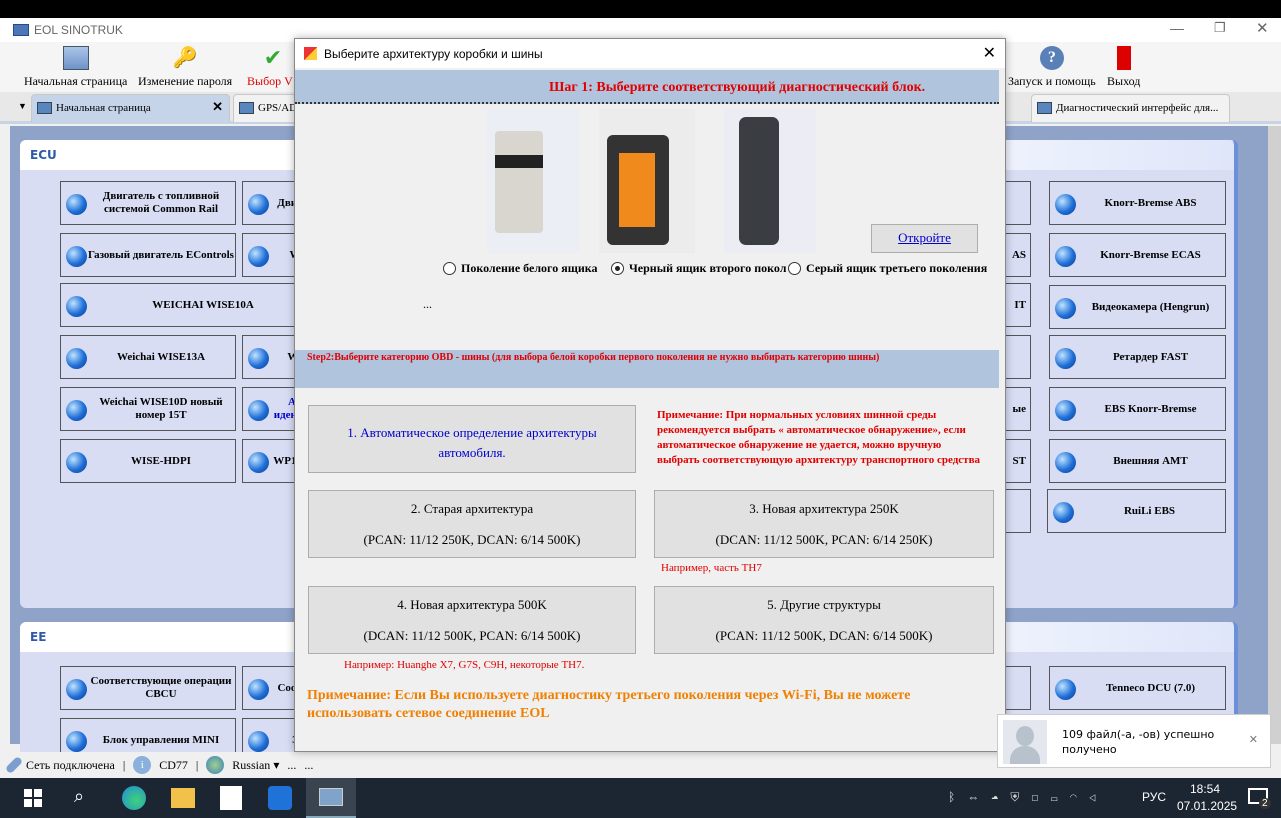  What do you see at coordinates (1124, 81) in the screenshot?
I see `exit-label: Выход` at bounding box center [1124, 81].